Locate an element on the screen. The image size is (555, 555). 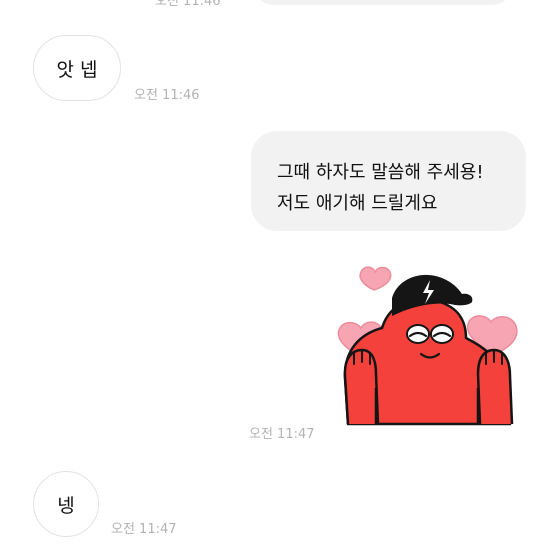
message-text: 앗 넵 is located at coordinates (77, 69).